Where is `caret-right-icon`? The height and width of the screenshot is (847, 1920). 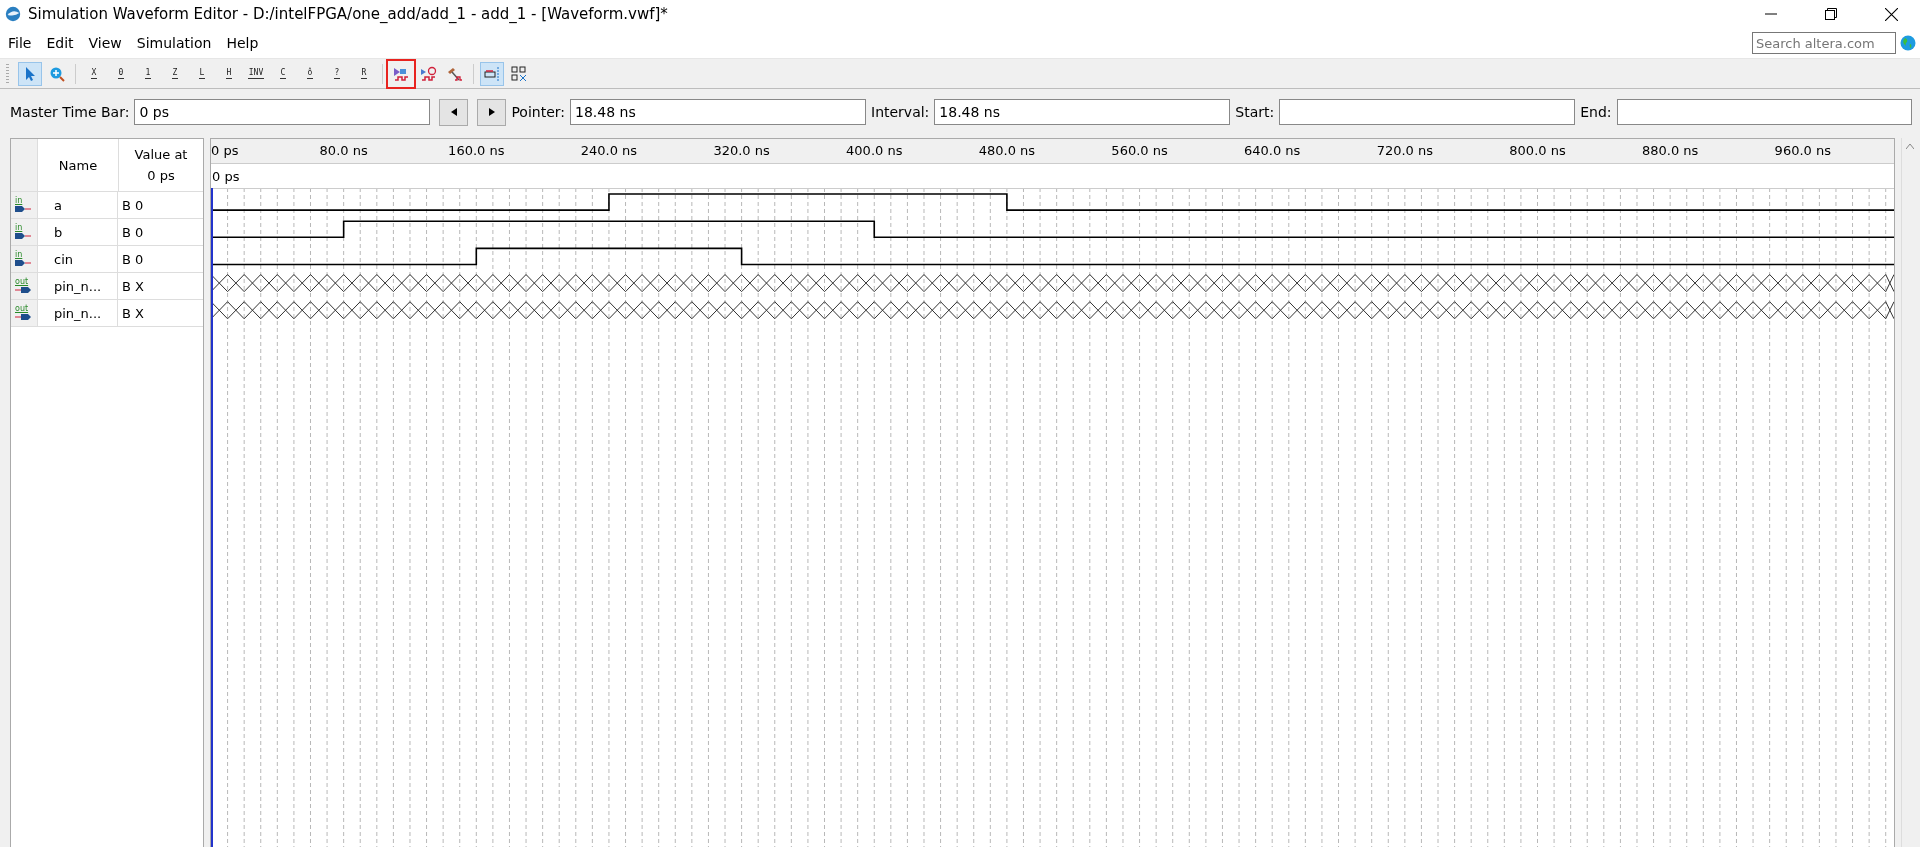
caret-right-icon is located at coordinates (491, 112).